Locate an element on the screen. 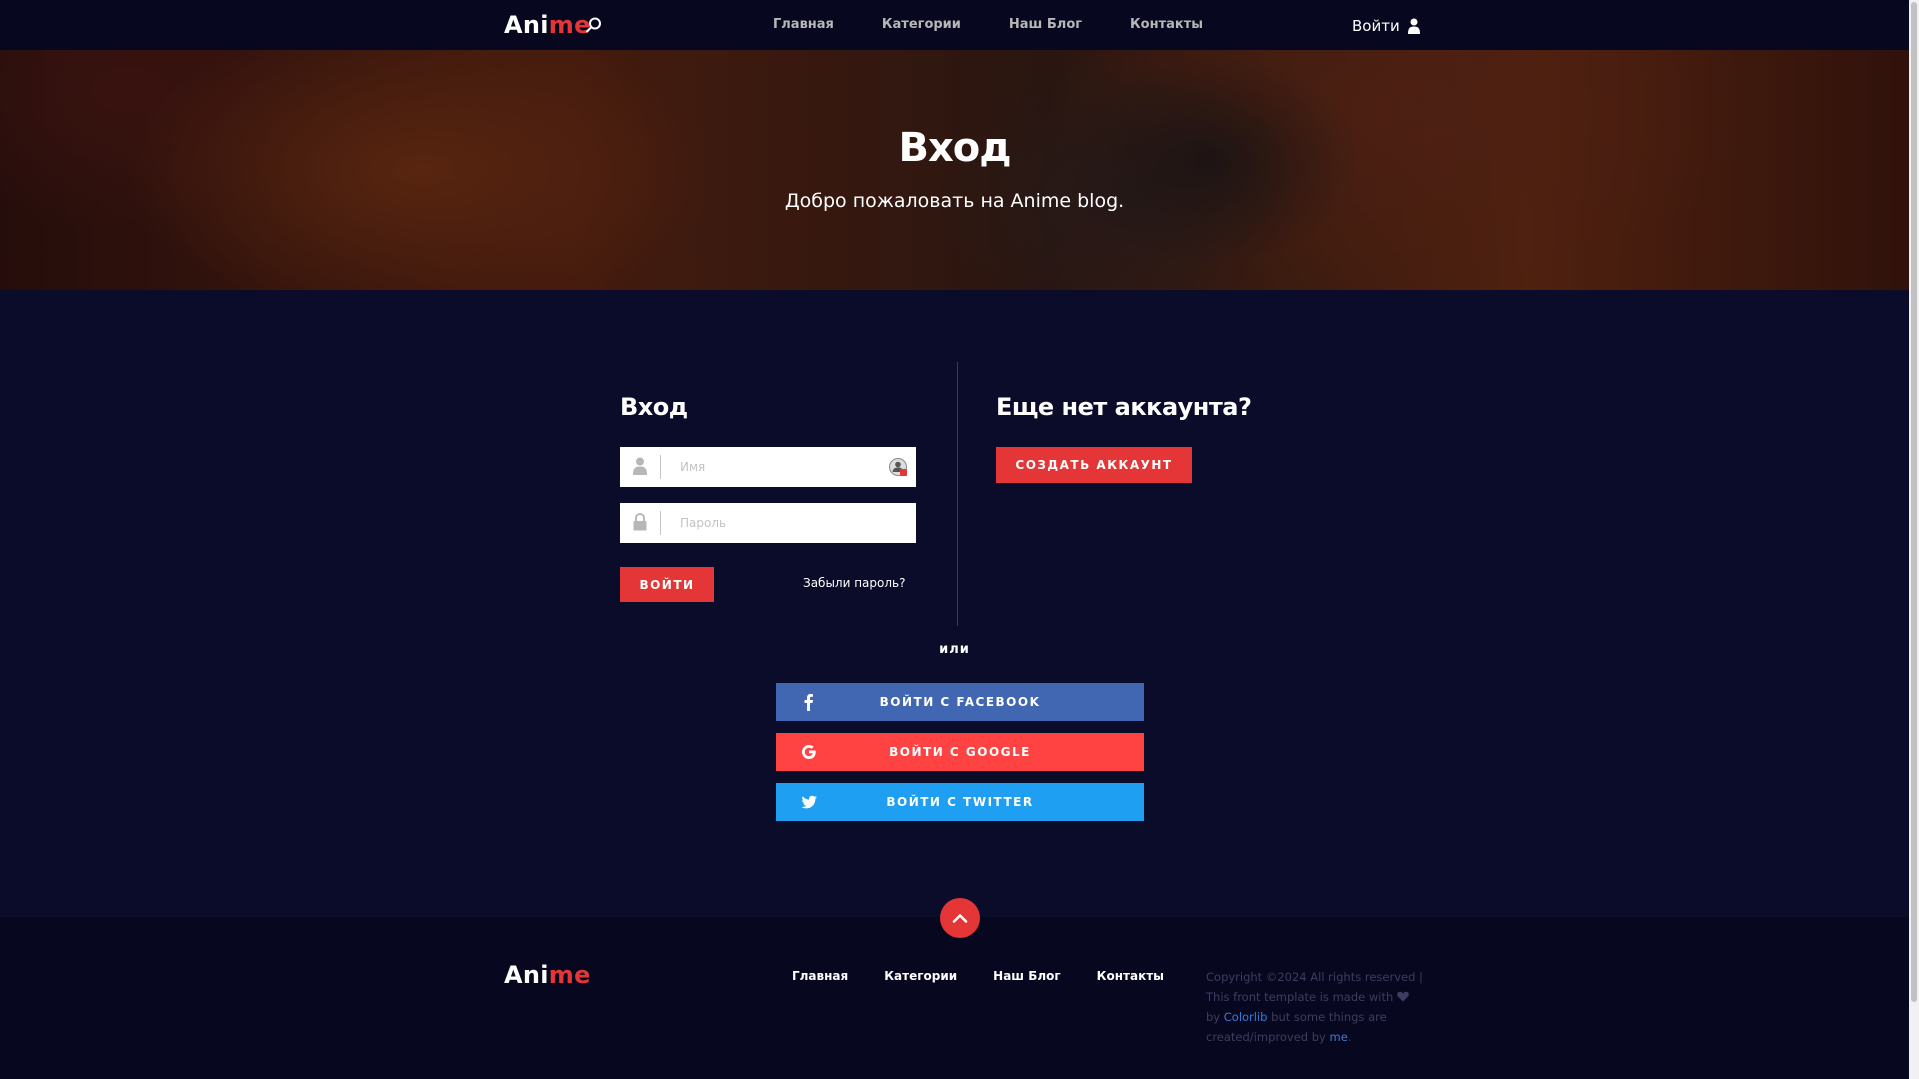 The image size is (1919, 1079). header-login-label: Войти is located at coordinates (1376, 26).